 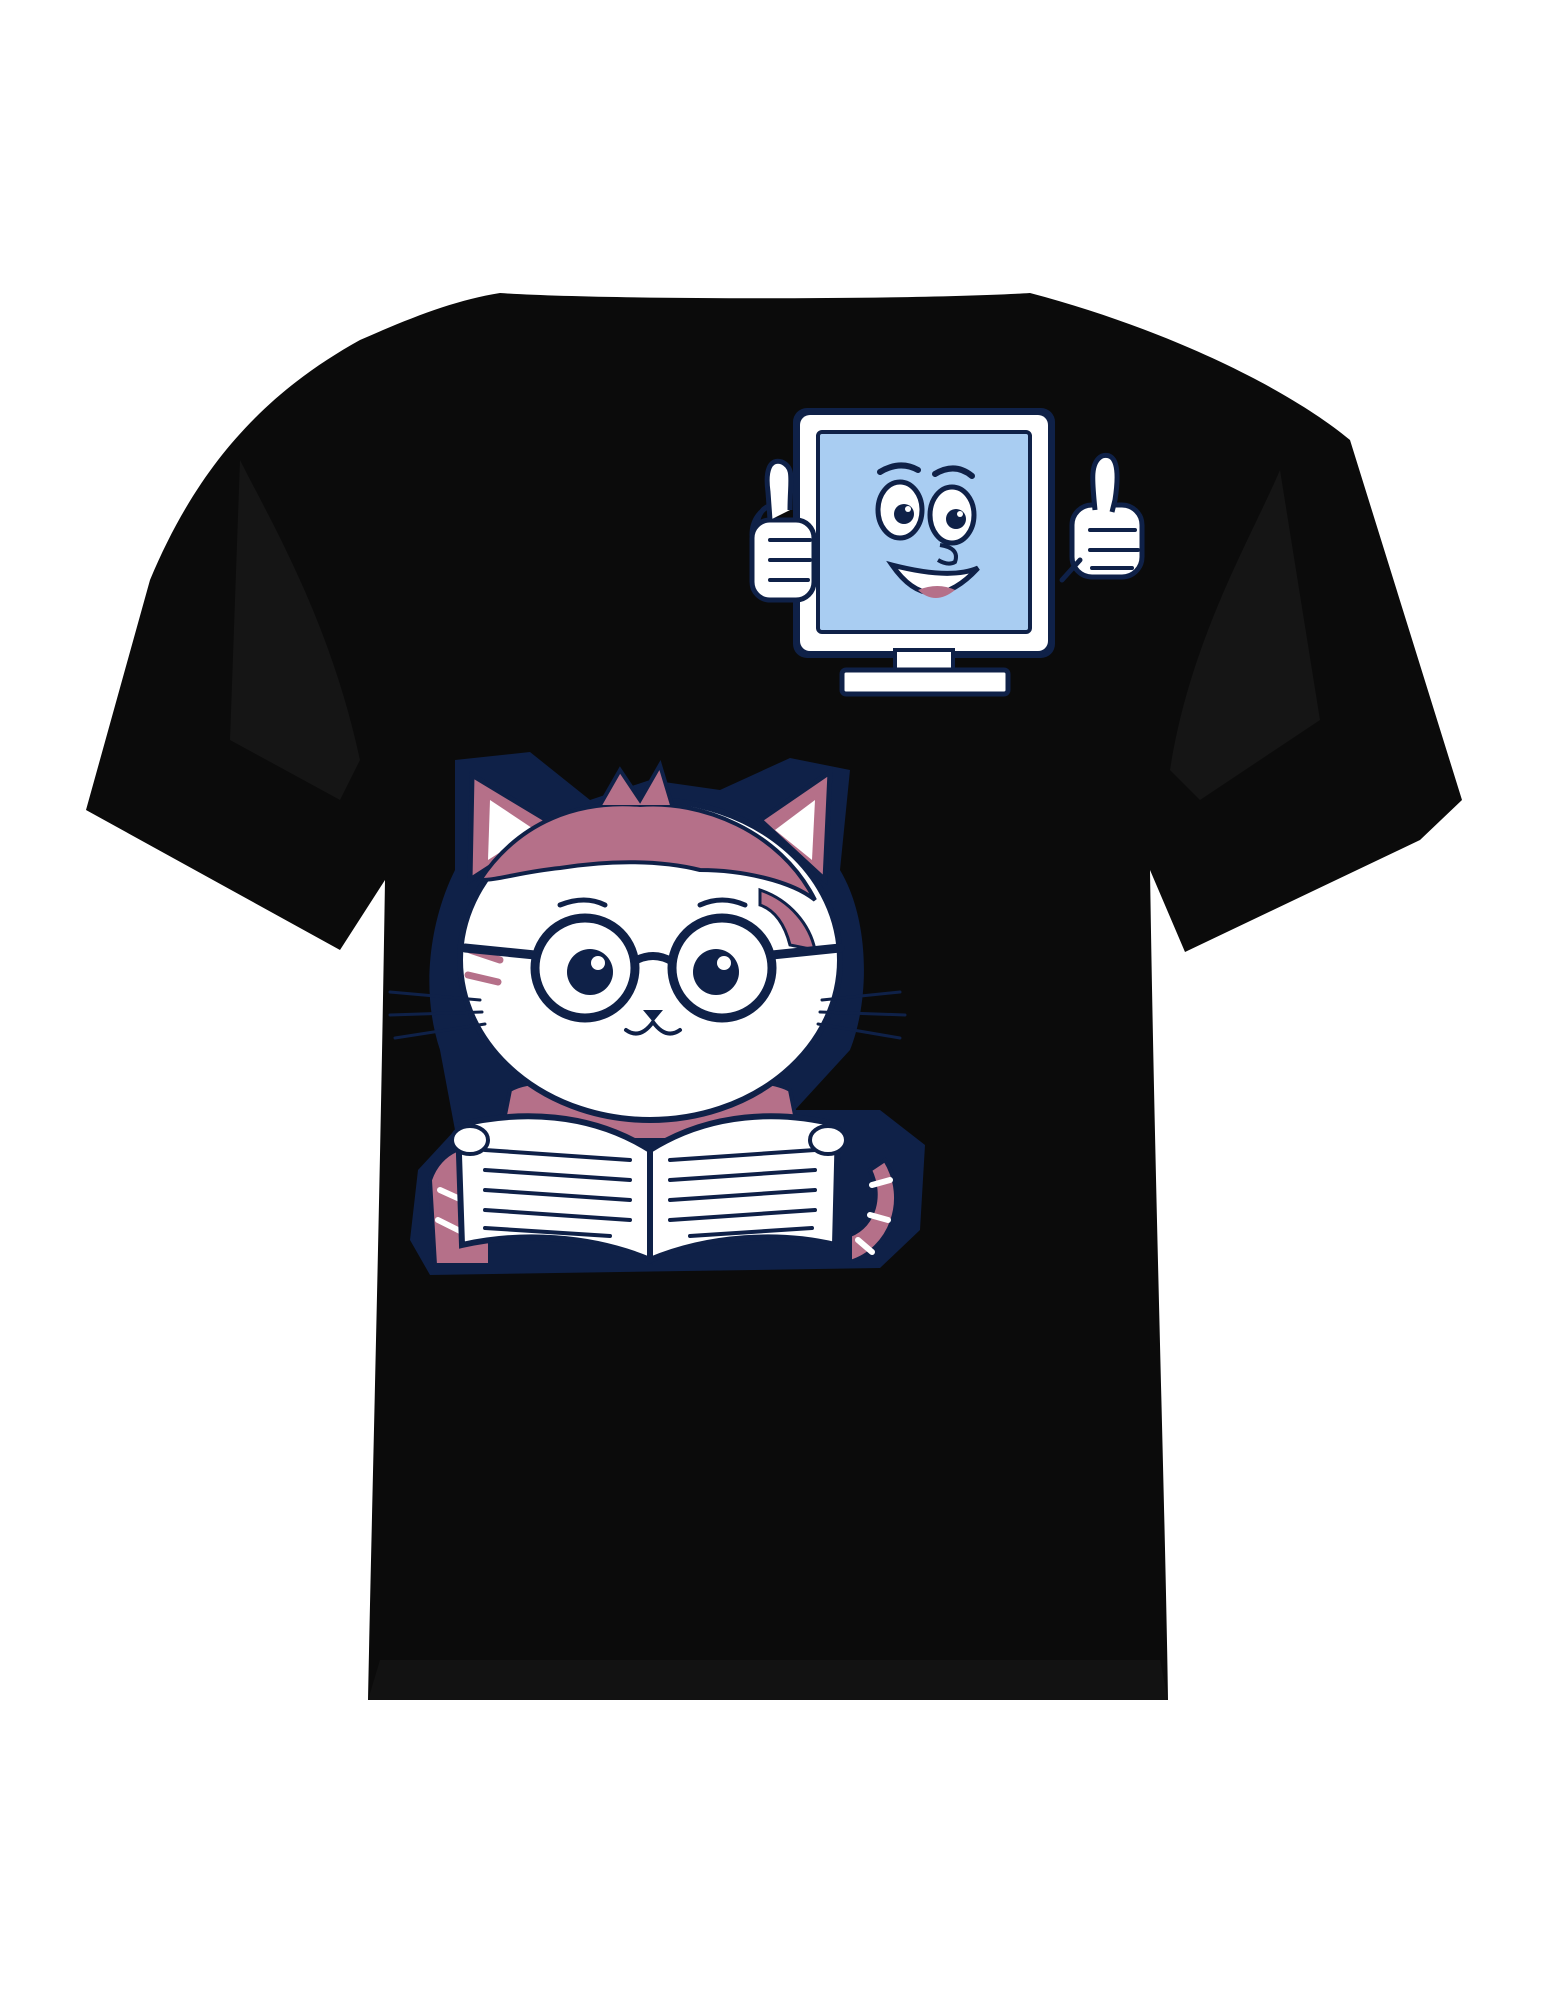 What do you see at coordinates (724, 963) in the screenshot?
I see `cat-eye-glint-right` at bounding box center [724, 963].